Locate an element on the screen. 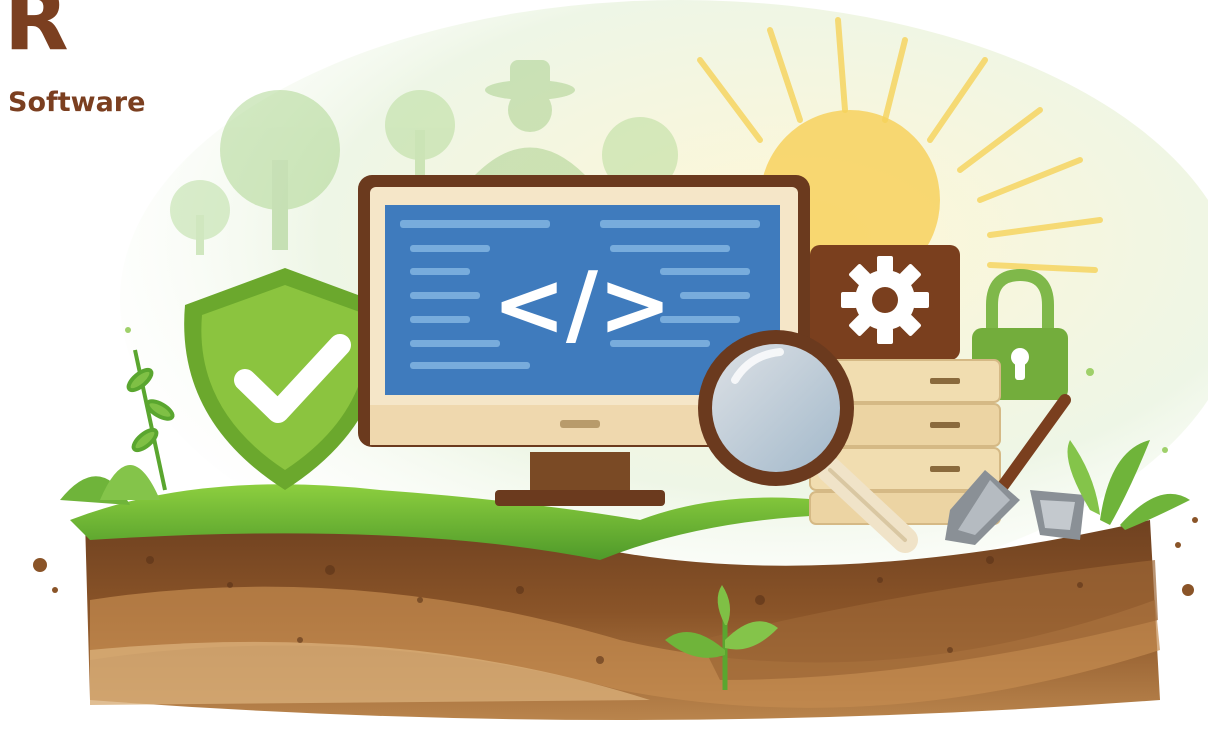  gear-icon is located at coordinates (885, 302).